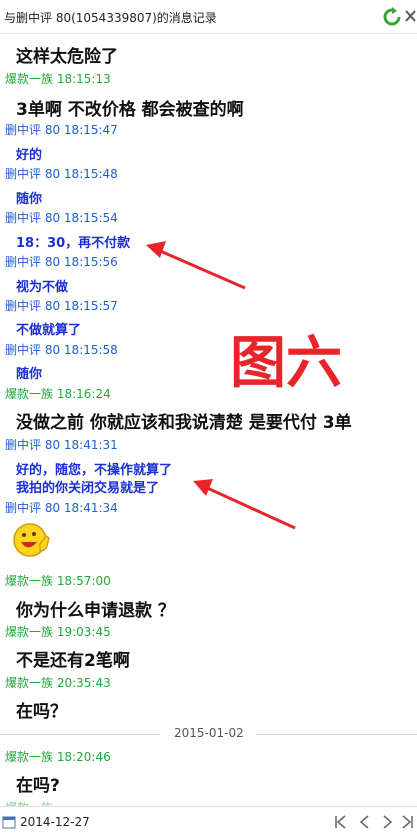  I want to click on annotation-arrows, so click(221, 385).